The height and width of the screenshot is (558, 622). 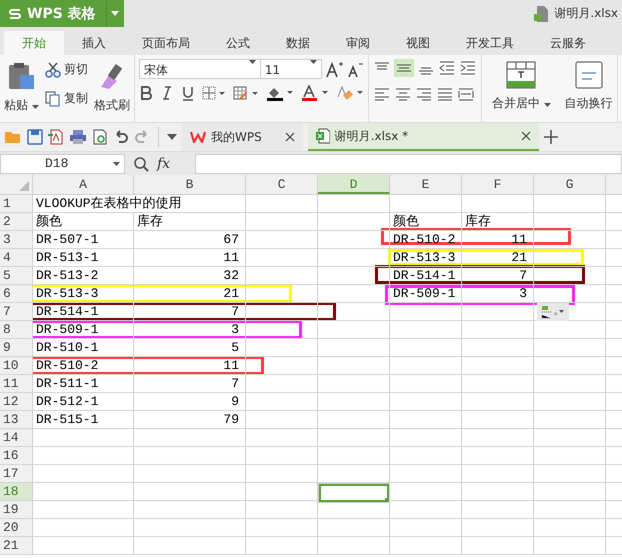 I want to click on document-tab: 我的WPS, so click(x=242, y=137).